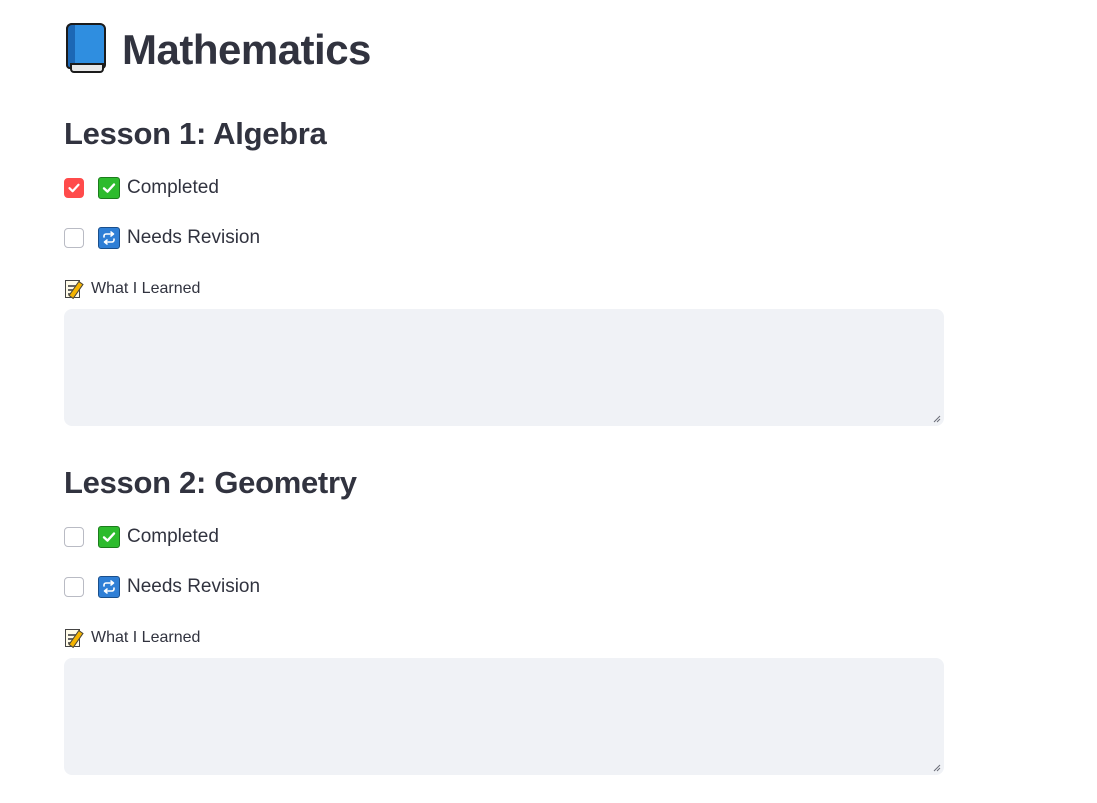  Describe the element at coordinates (210, 482) in the screenshot. I see `lesson-2-heading: Lesson 2: Geometry` at that location.